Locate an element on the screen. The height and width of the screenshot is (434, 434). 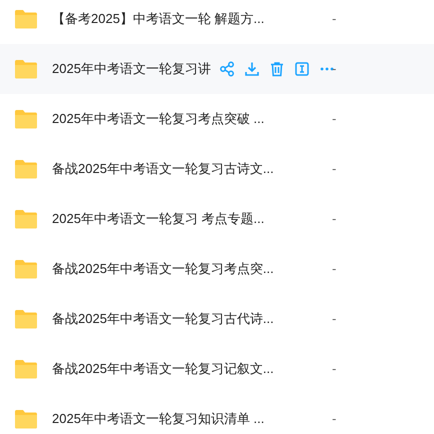
file-row: 【备考2025】中考语文一轮 解题方... - is located at coordinates (217, 22).